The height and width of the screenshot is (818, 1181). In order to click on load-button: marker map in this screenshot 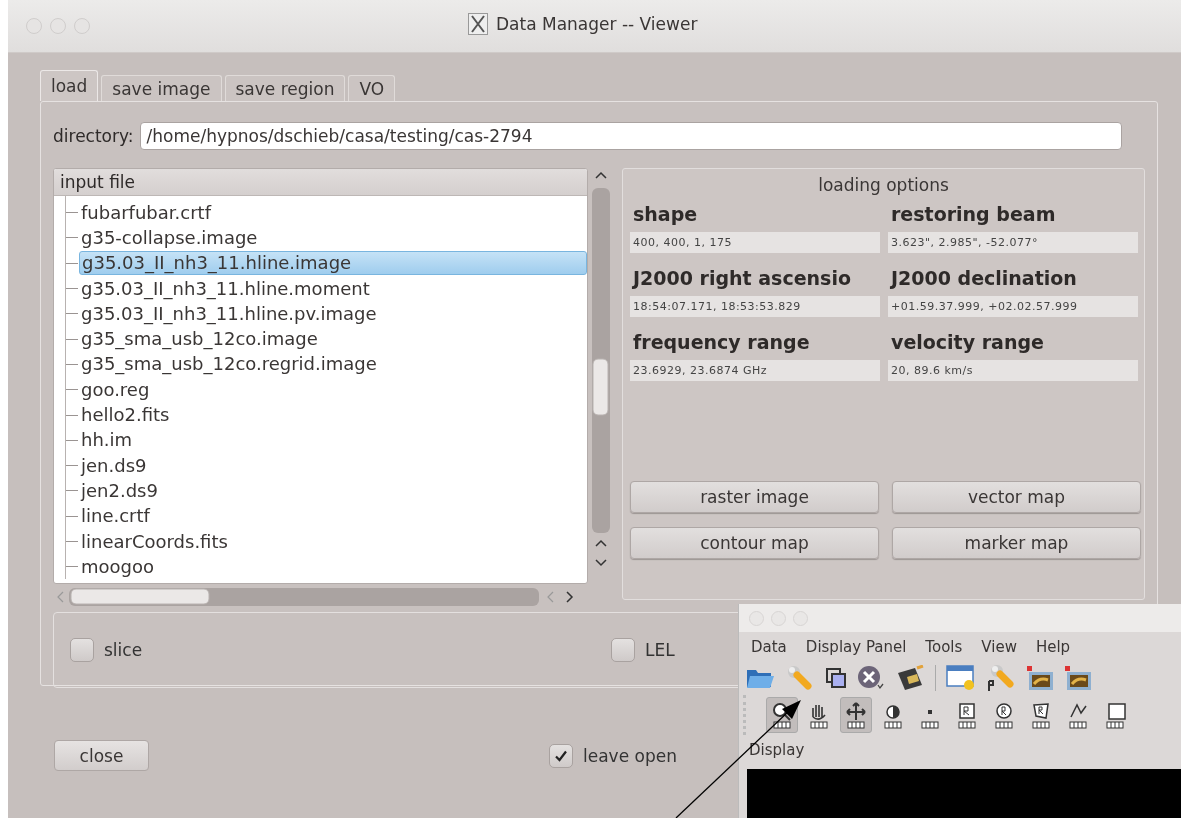, I will do `click(1016, 543)`.